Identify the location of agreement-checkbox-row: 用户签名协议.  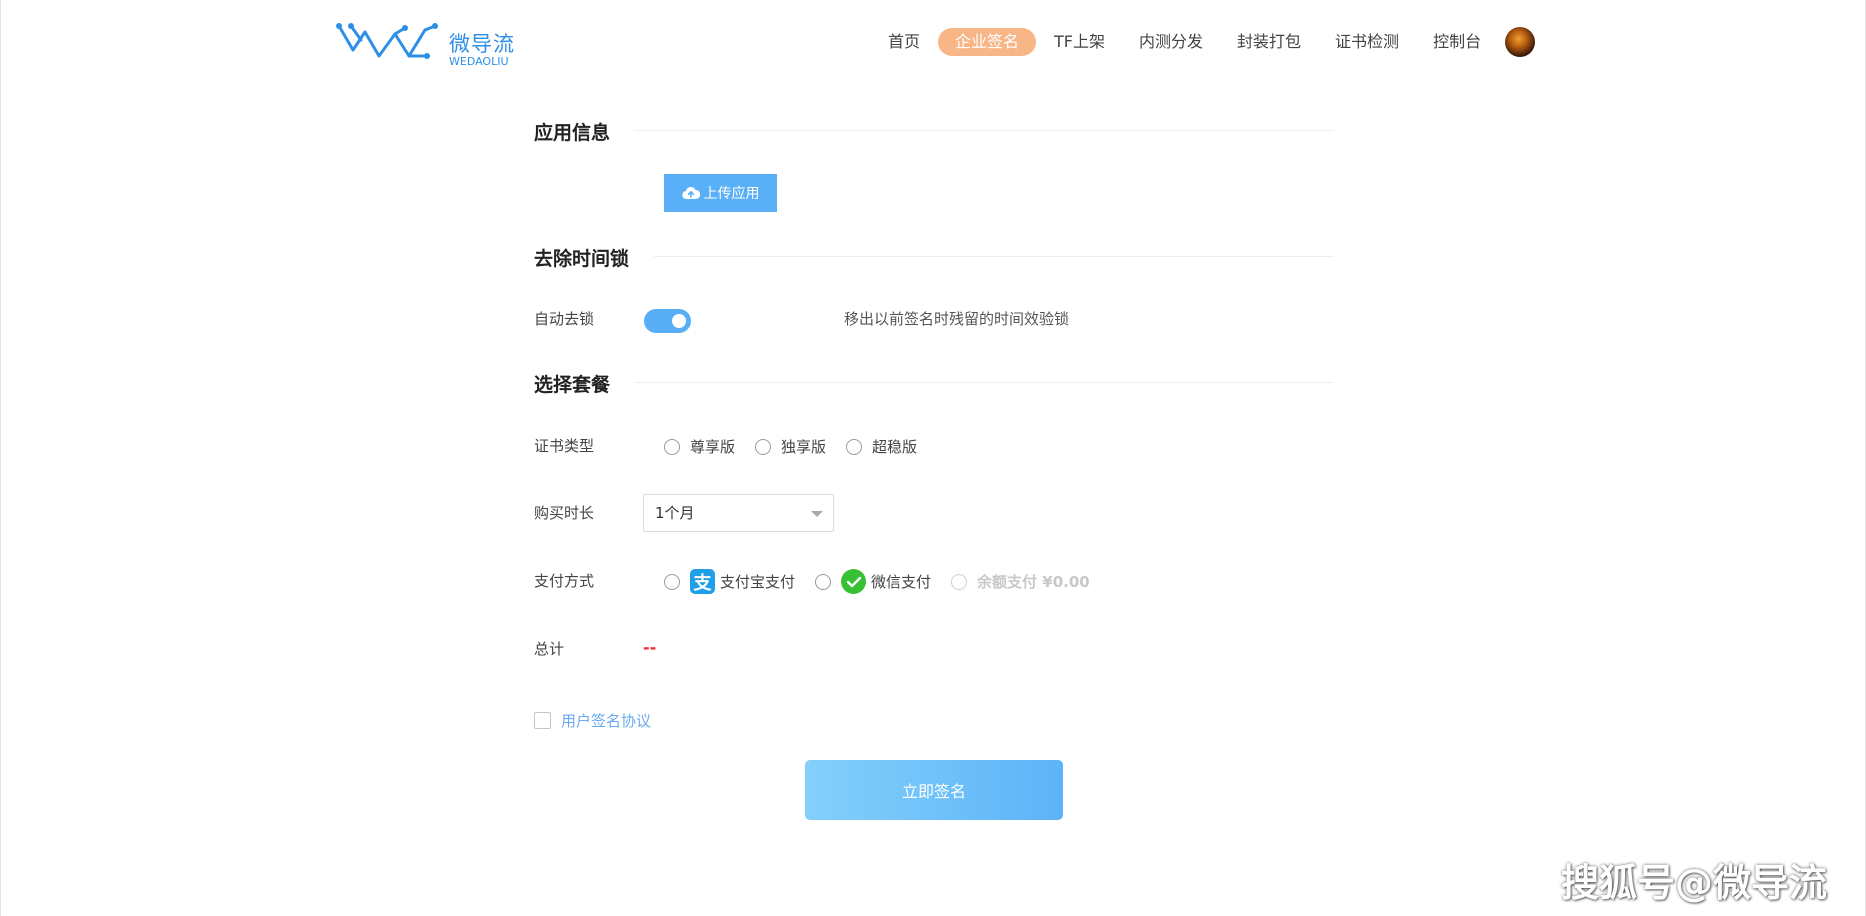
(592, 720).